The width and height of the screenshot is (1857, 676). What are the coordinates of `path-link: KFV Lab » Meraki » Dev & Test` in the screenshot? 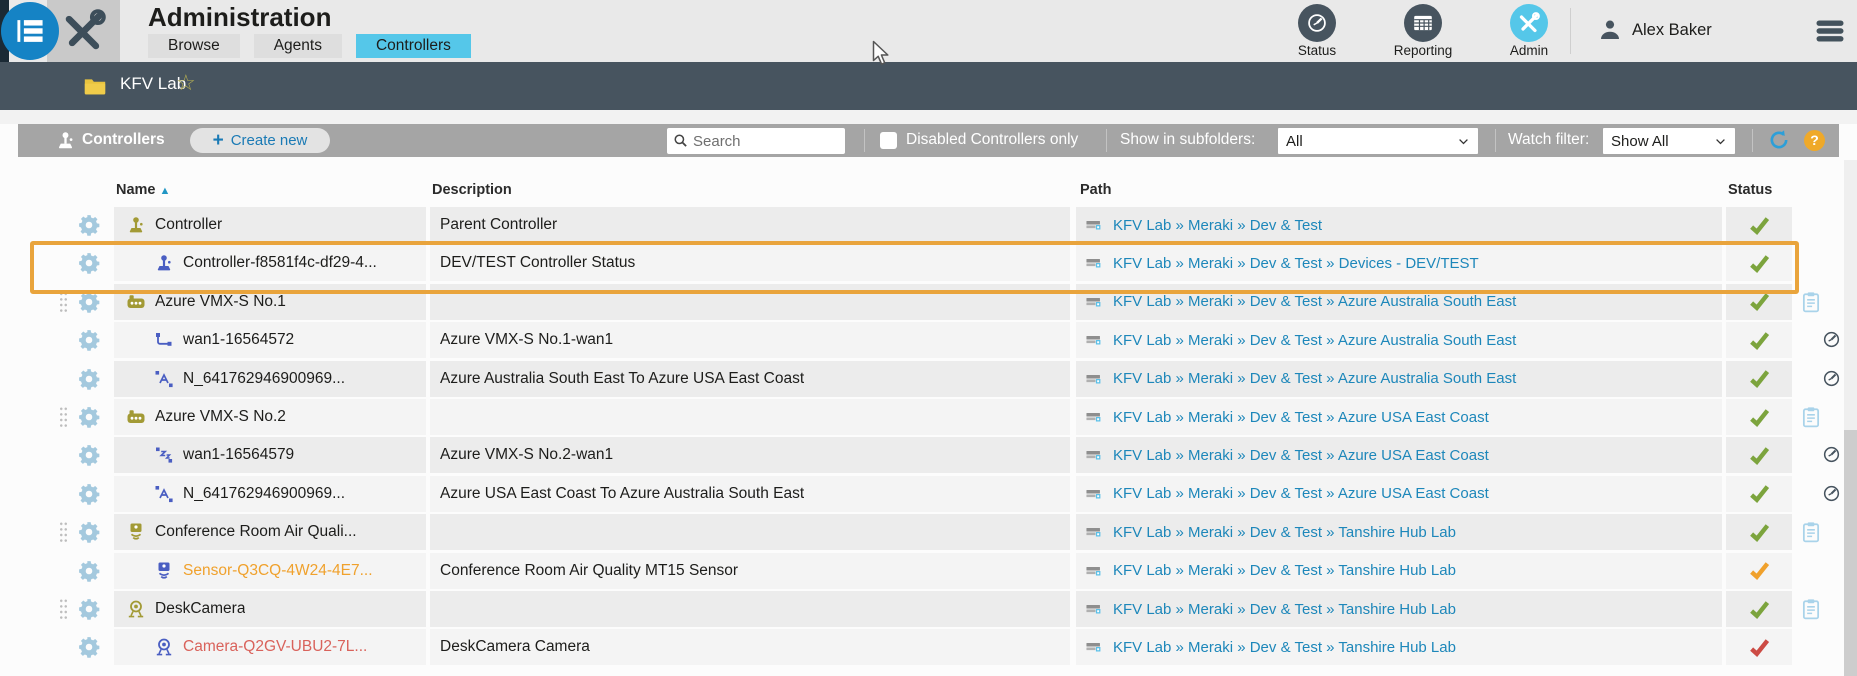 It's located at (1217, 225).